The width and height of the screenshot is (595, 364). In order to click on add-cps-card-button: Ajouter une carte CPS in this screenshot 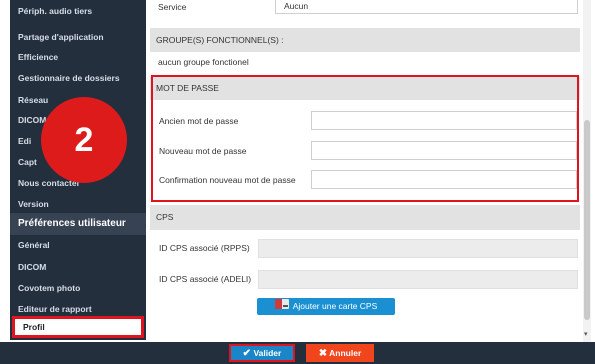, I will do `click(326, 306)`.